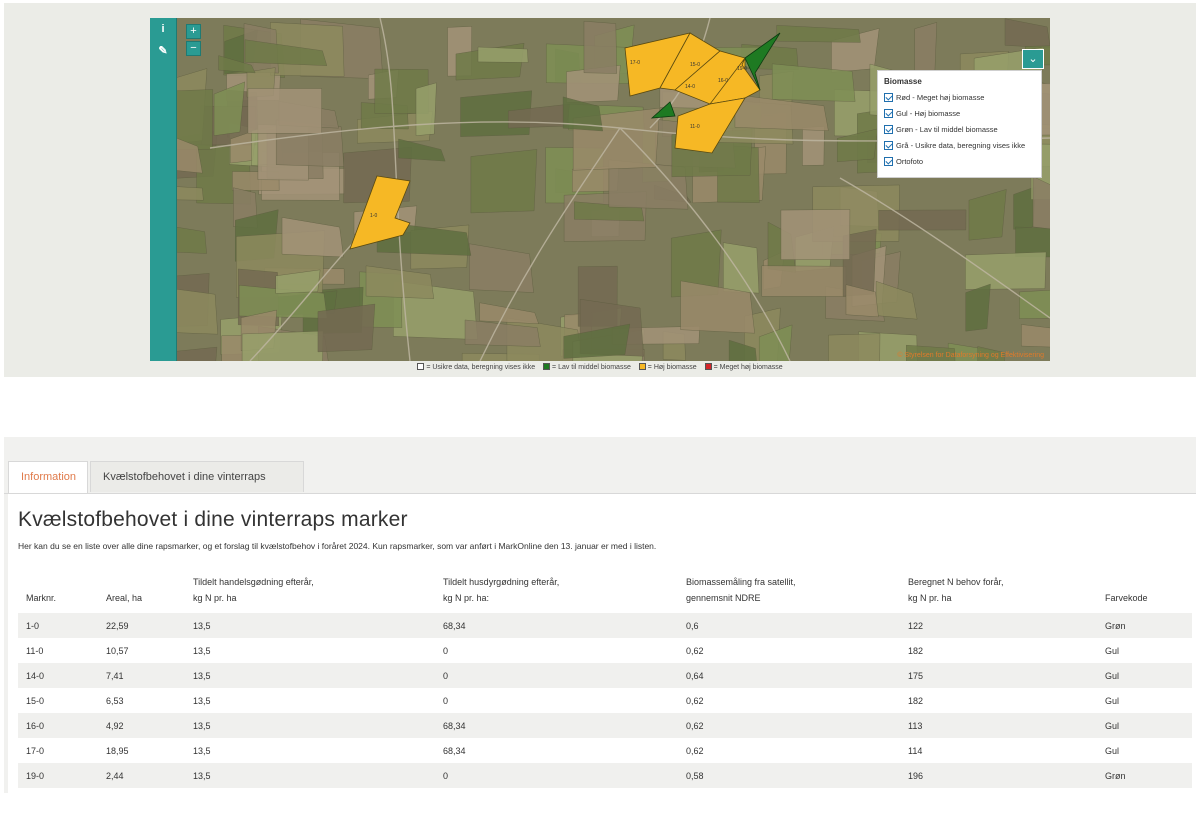  I want to click on layer-label: Grå - Usikre data, beregning vises ikke, so click(961, 145).